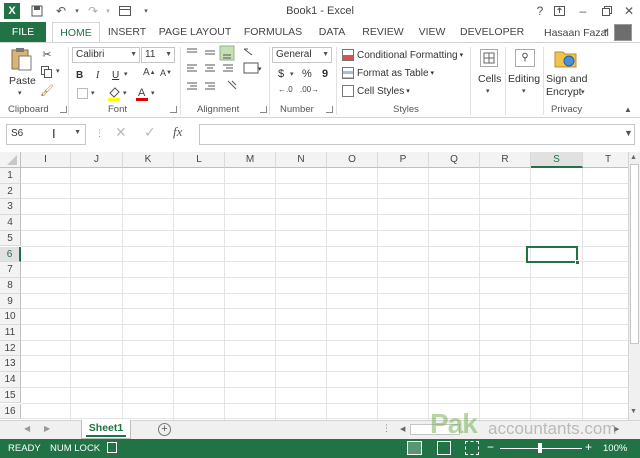 This screenshot has width=640, height=458. What do you see at coordinates (199, 160) in the screenshot?
I see `column-header-l: L` at bounding box center [199, 160].